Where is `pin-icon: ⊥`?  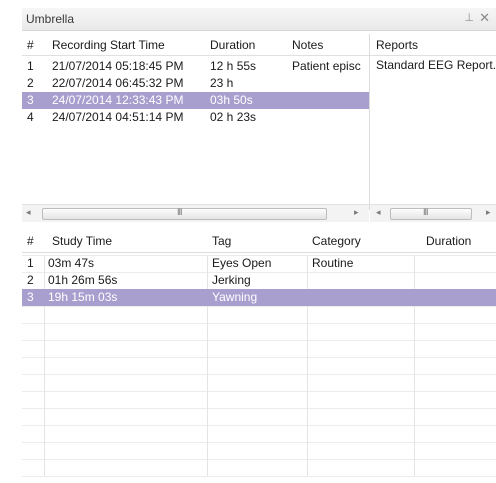 pin-icon: ⊥ is located at coordinates (469, 17).